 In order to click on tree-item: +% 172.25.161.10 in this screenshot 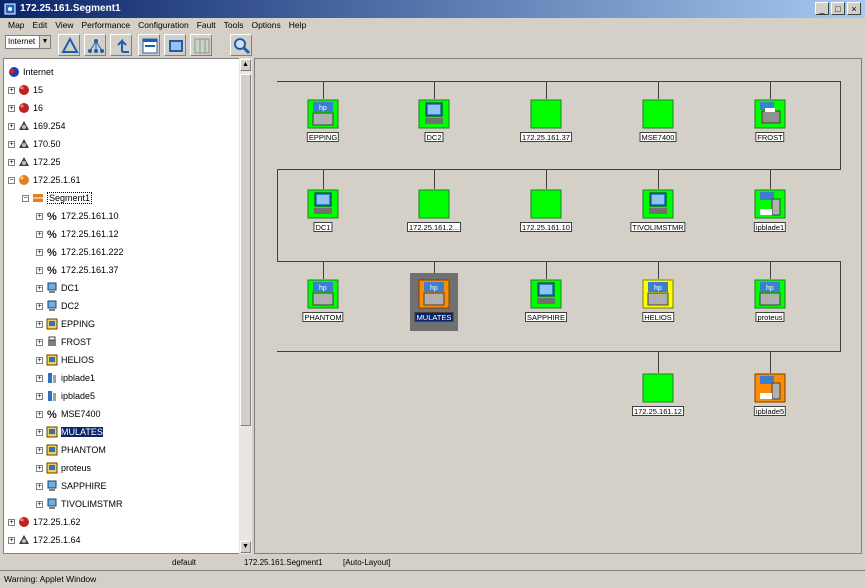, I will do `click(77, 216)`.